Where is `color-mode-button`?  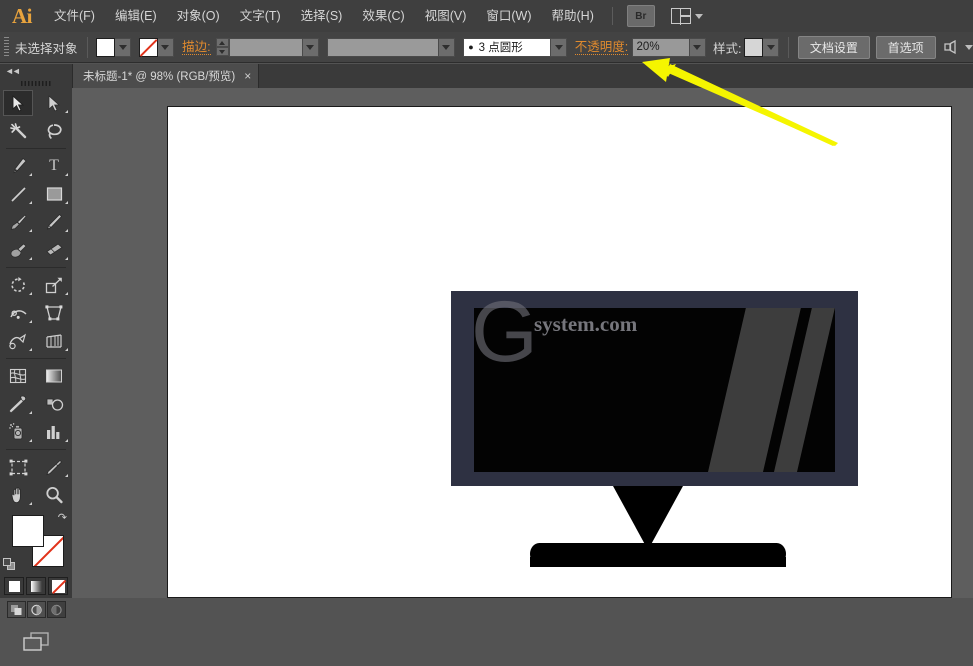 color-mode-button is located at coordinates (14, 586).